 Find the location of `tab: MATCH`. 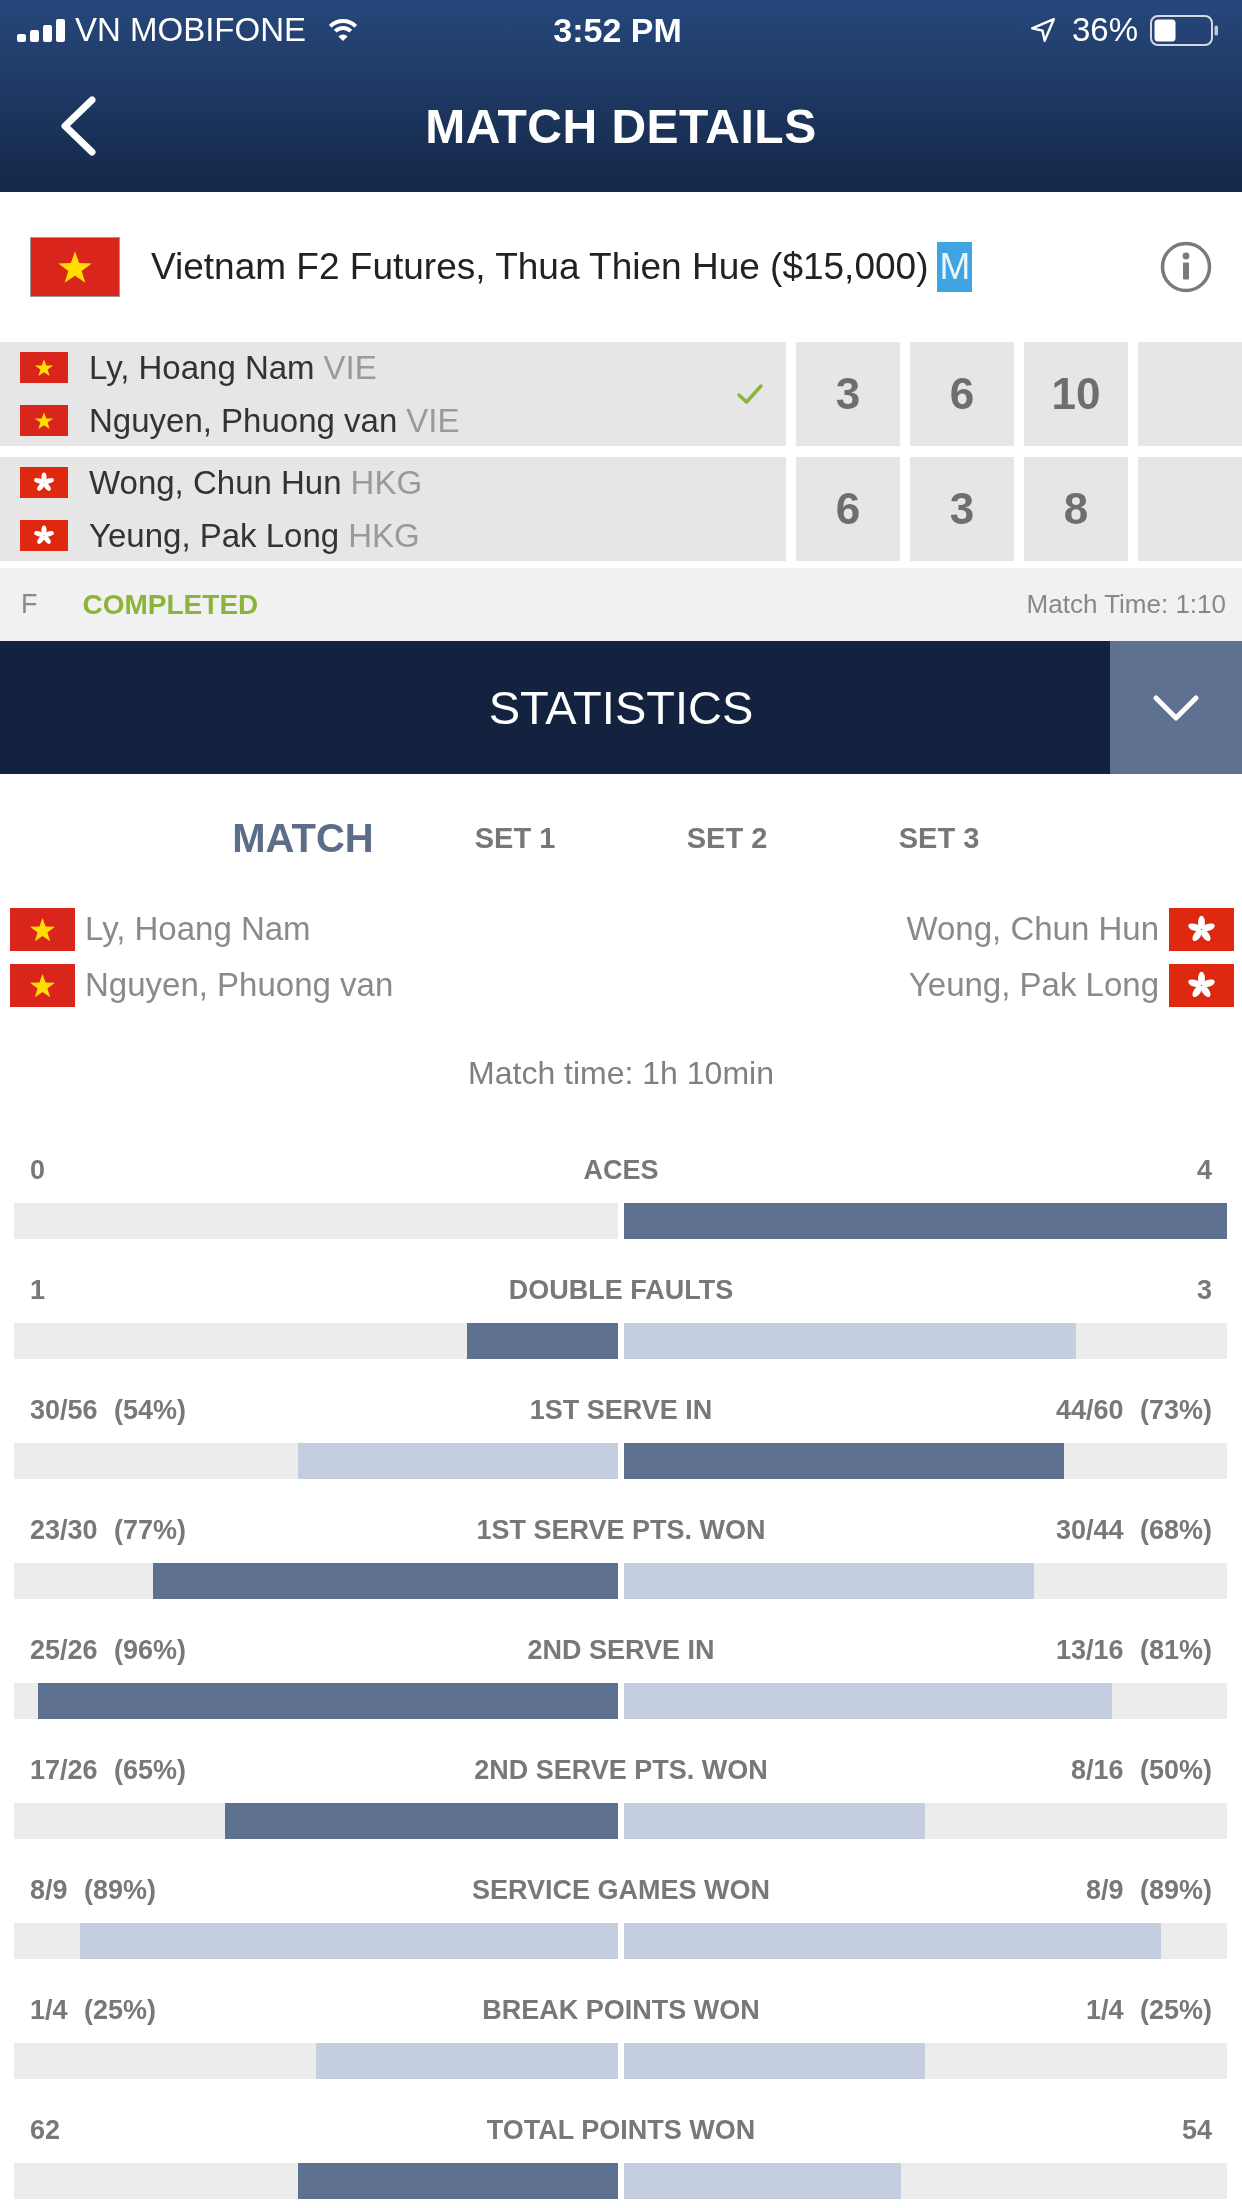

tab: MATCH is located at coordinates (303, 838).